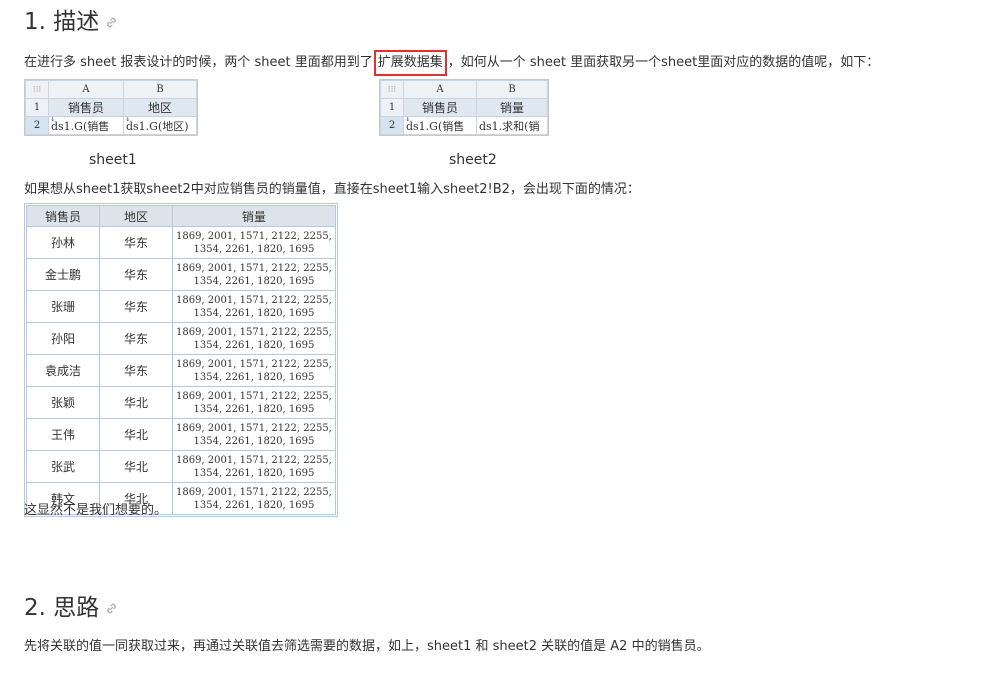 This screenshot has width=988, height=675. What do you see at coordinates (136, 216) in the screenshot?
I see `column-header: 地区` at bounding box center [136, 216].